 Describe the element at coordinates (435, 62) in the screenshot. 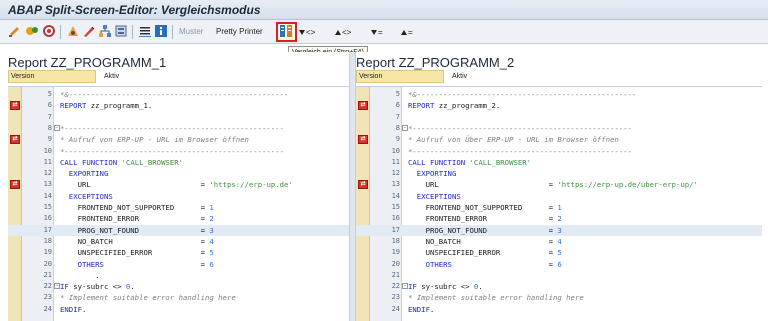

I see `right-report-title: Report ZZ_PROGRAMM_2` at that location.